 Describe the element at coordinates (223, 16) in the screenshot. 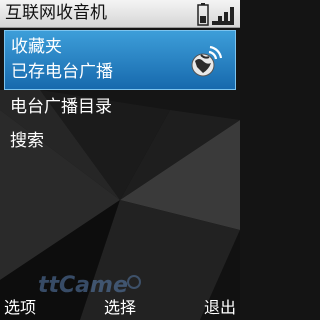

I see `signal-strength-icon` at that location.